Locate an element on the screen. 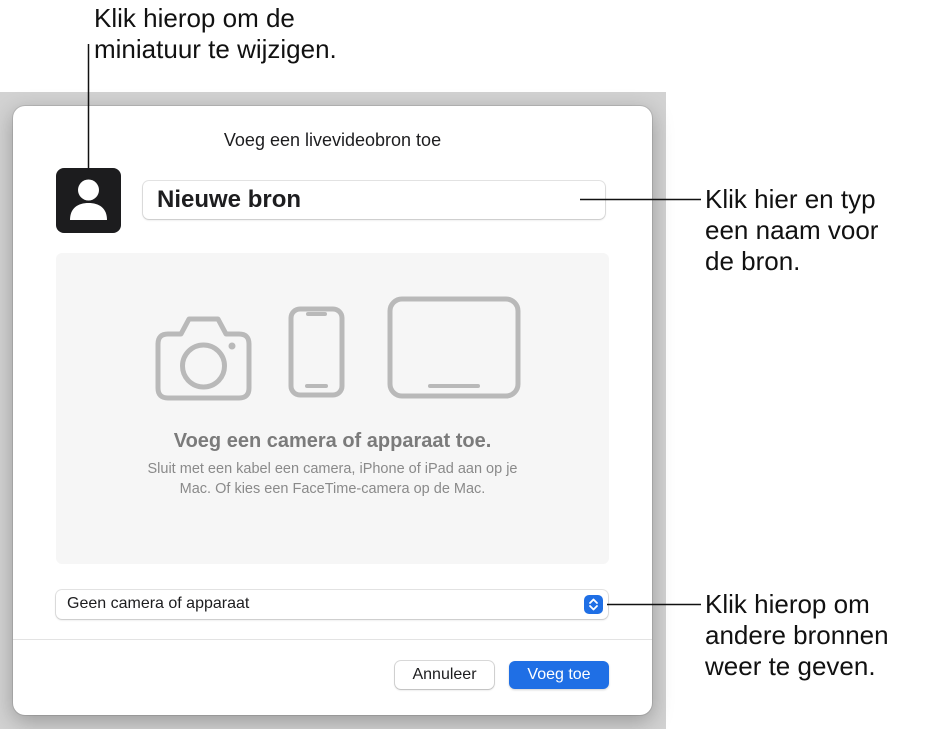  person-silhouette-icon is located at coordinates (88, 199).